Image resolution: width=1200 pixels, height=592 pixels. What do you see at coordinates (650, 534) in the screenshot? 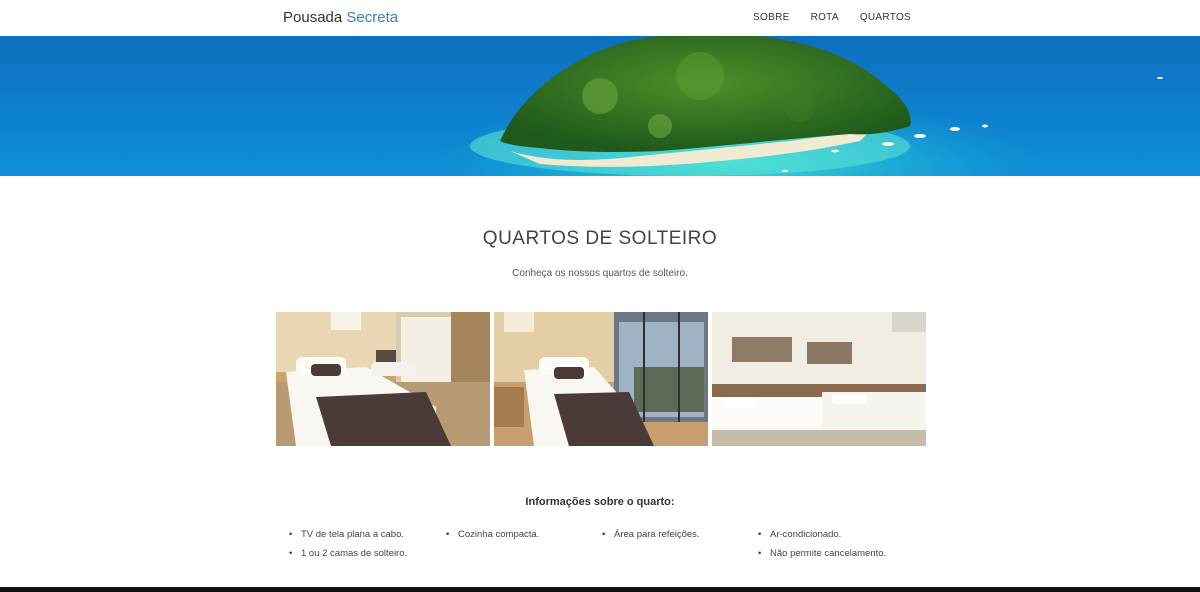
I see `room-info-item: Área para refeições.` at bounding box center [650, 534].